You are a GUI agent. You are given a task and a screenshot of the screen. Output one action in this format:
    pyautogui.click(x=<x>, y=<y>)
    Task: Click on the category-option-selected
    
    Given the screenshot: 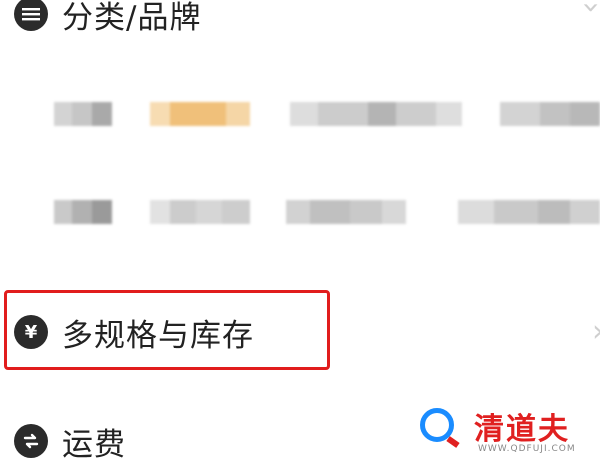 What is the action you would take?
    pyautogui.click(x=200, y=114)
    